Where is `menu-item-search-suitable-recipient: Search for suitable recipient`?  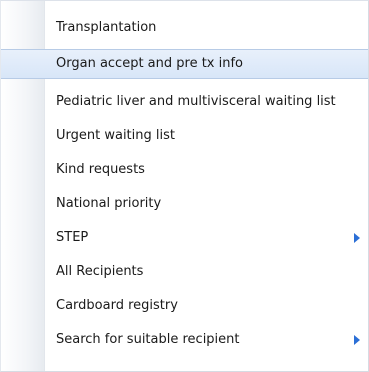 menu-item-search-suitable-recipient: Search for suitable recipient is located at coordinates (206, 340).